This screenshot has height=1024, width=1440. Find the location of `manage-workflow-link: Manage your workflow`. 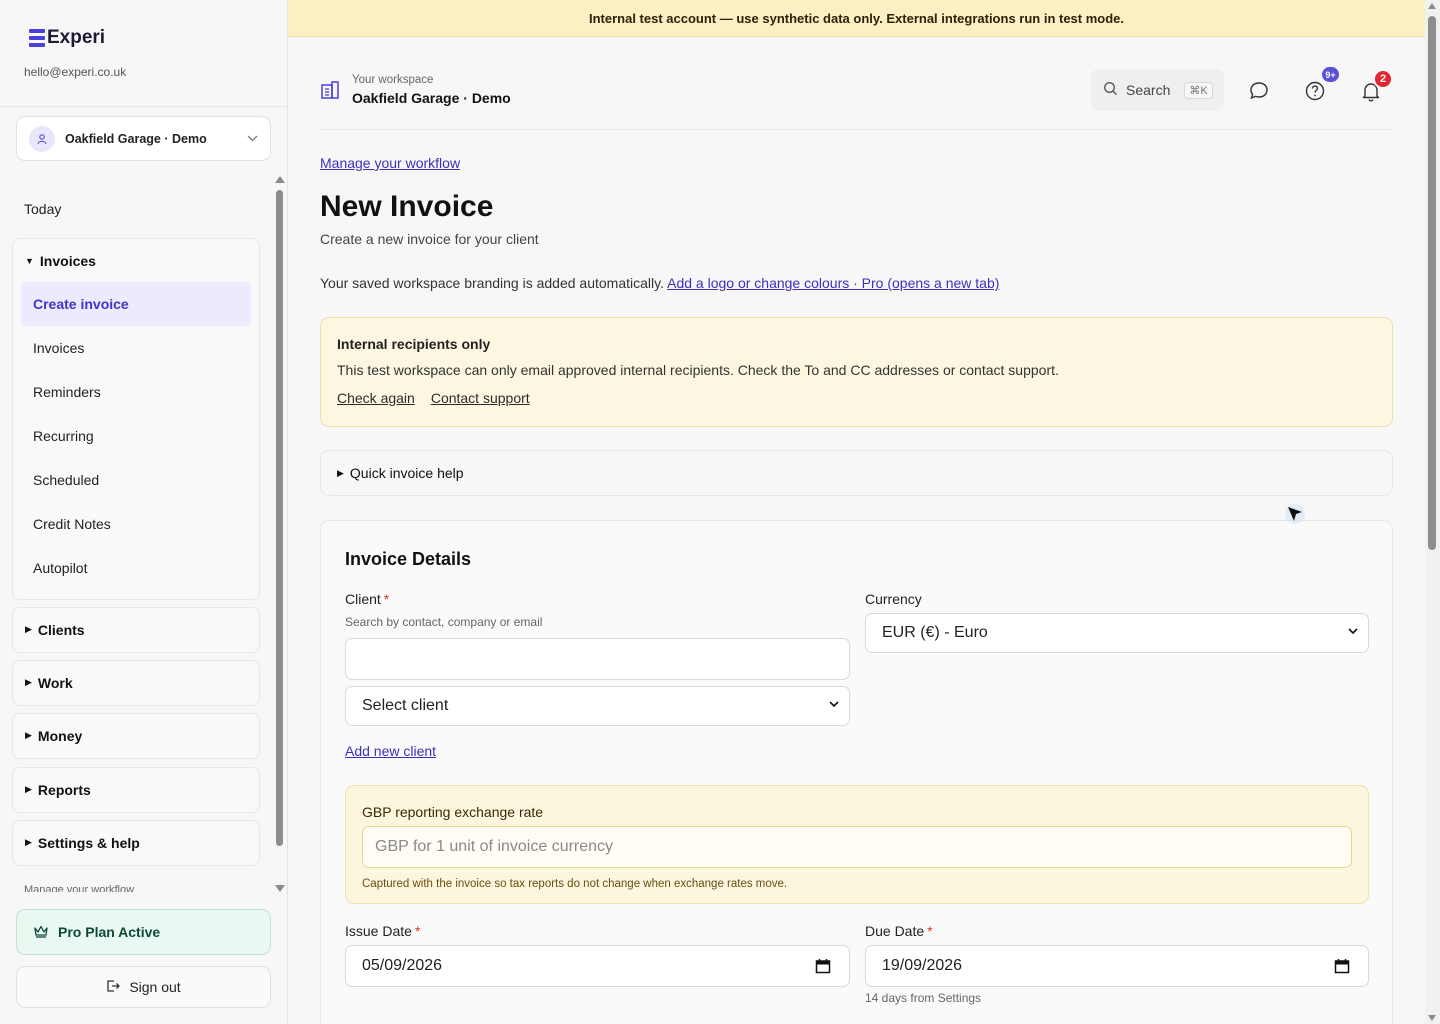

manage-workflow-link: Manage your workflow is located at coordinates (390, 163).